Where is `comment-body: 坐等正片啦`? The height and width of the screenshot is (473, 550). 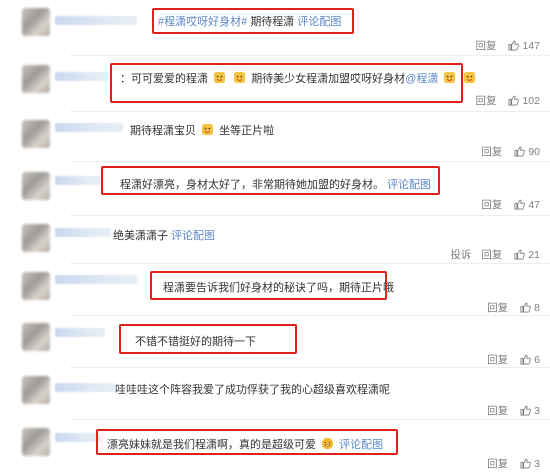 comment-body: 坐等正片啦 is located at coordinates (247, 131).